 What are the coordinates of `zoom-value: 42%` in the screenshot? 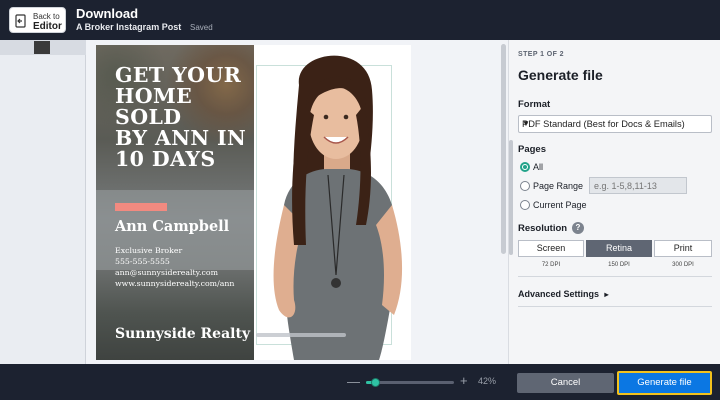 It's located at (487, 381).